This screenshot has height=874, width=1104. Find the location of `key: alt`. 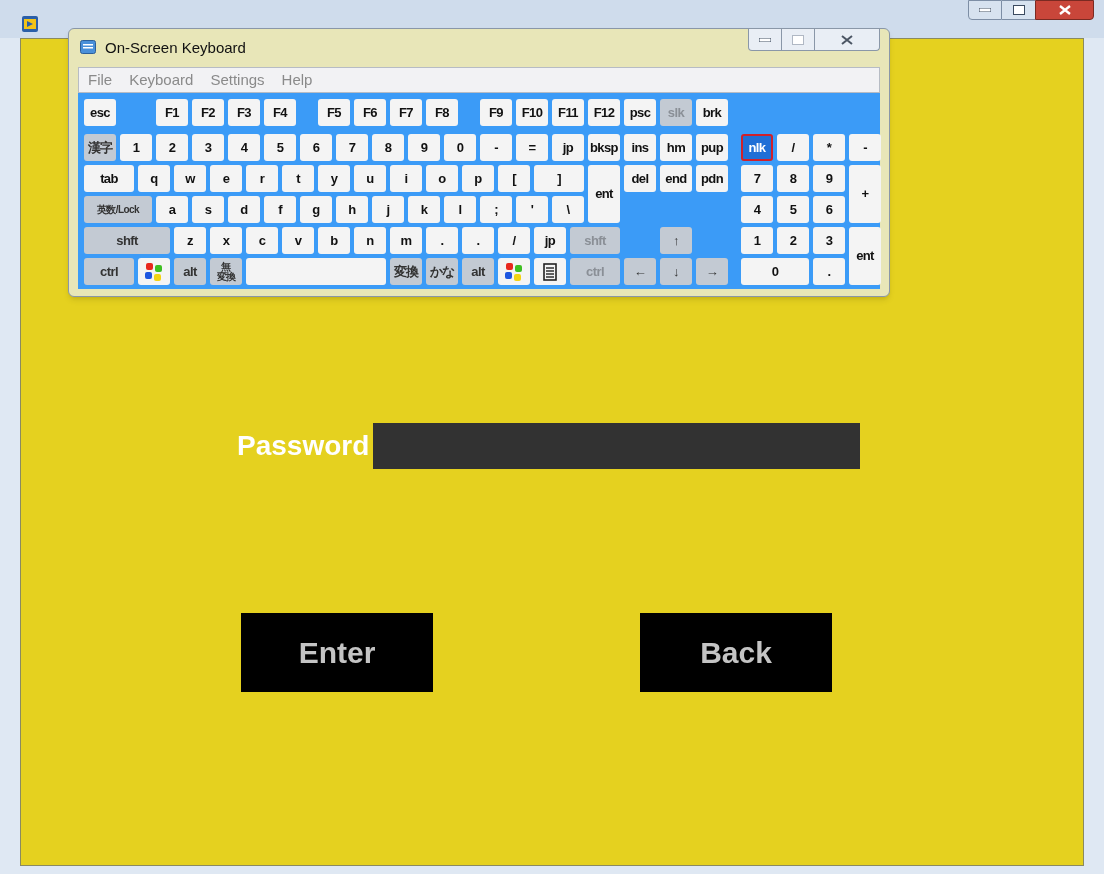

key: alt is located at coordinates (478, 271).